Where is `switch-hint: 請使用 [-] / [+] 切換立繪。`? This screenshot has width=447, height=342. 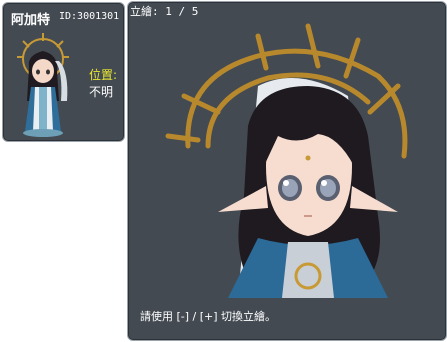 switch-hint: 請使用 [-] / [+] 切換立繪。 is located at coordinates (208, 316).